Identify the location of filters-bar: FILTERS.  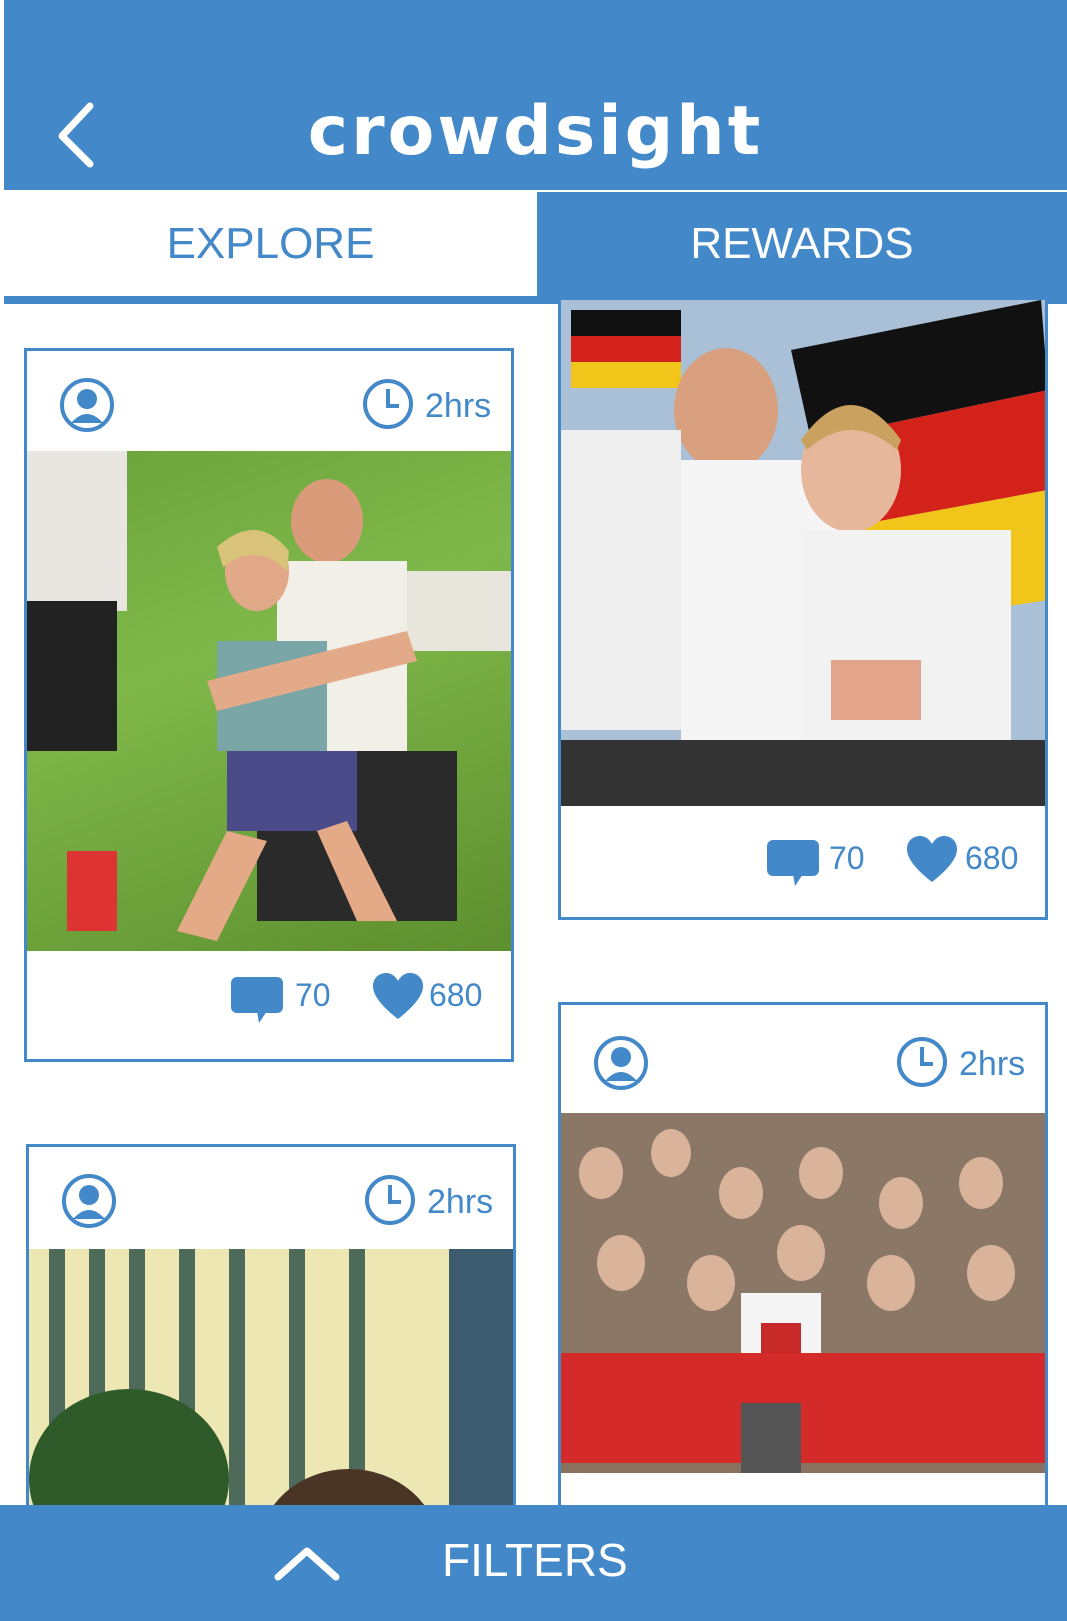
(533, 1563).